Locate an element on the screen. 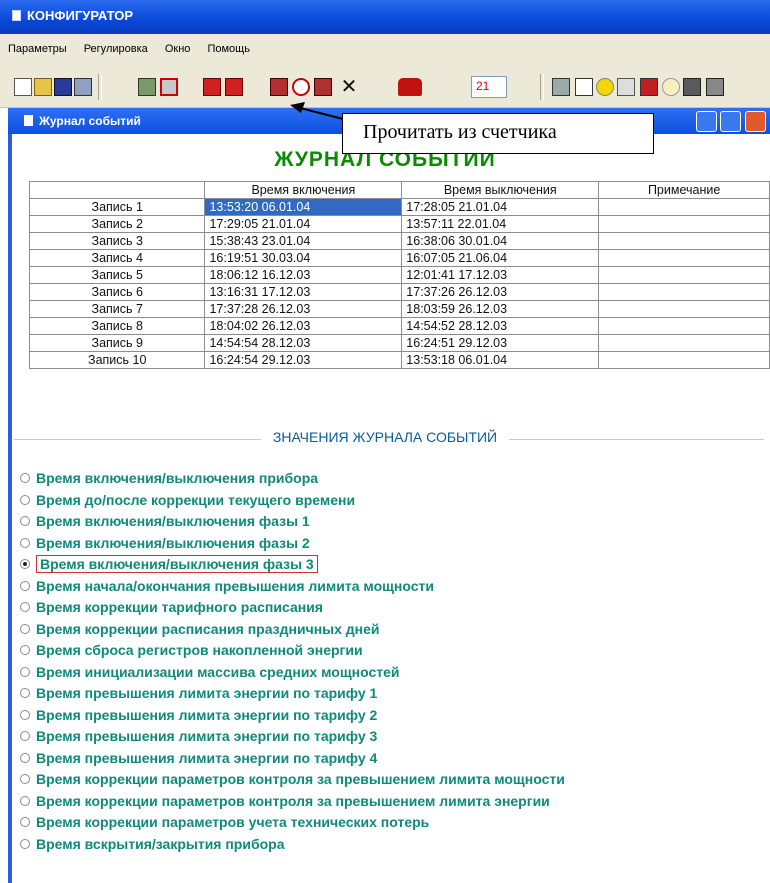  radio-option: Время включения/выключения прибора is located at coordinates (292, 481).